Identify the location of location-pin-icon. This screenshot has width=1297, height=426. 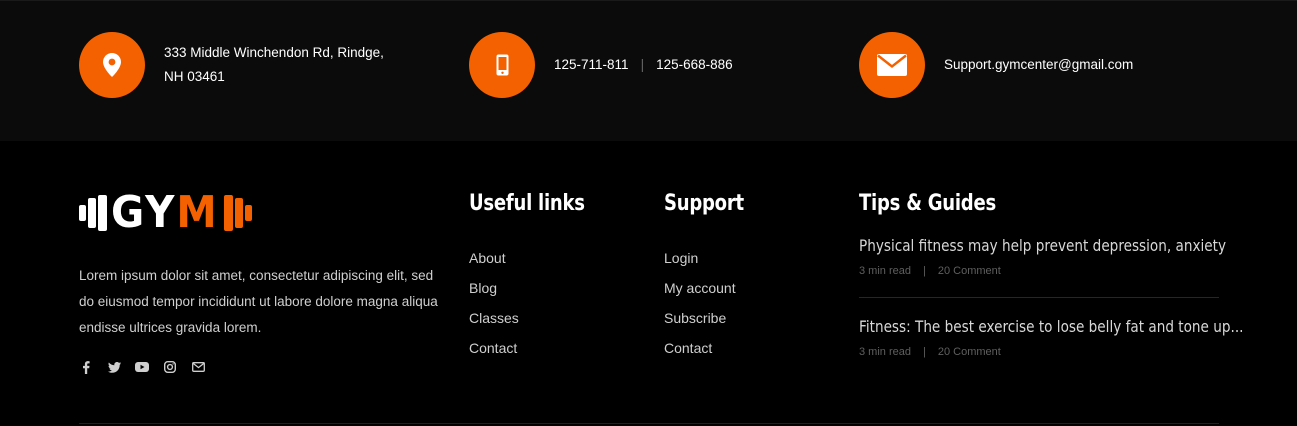
(112, 65).